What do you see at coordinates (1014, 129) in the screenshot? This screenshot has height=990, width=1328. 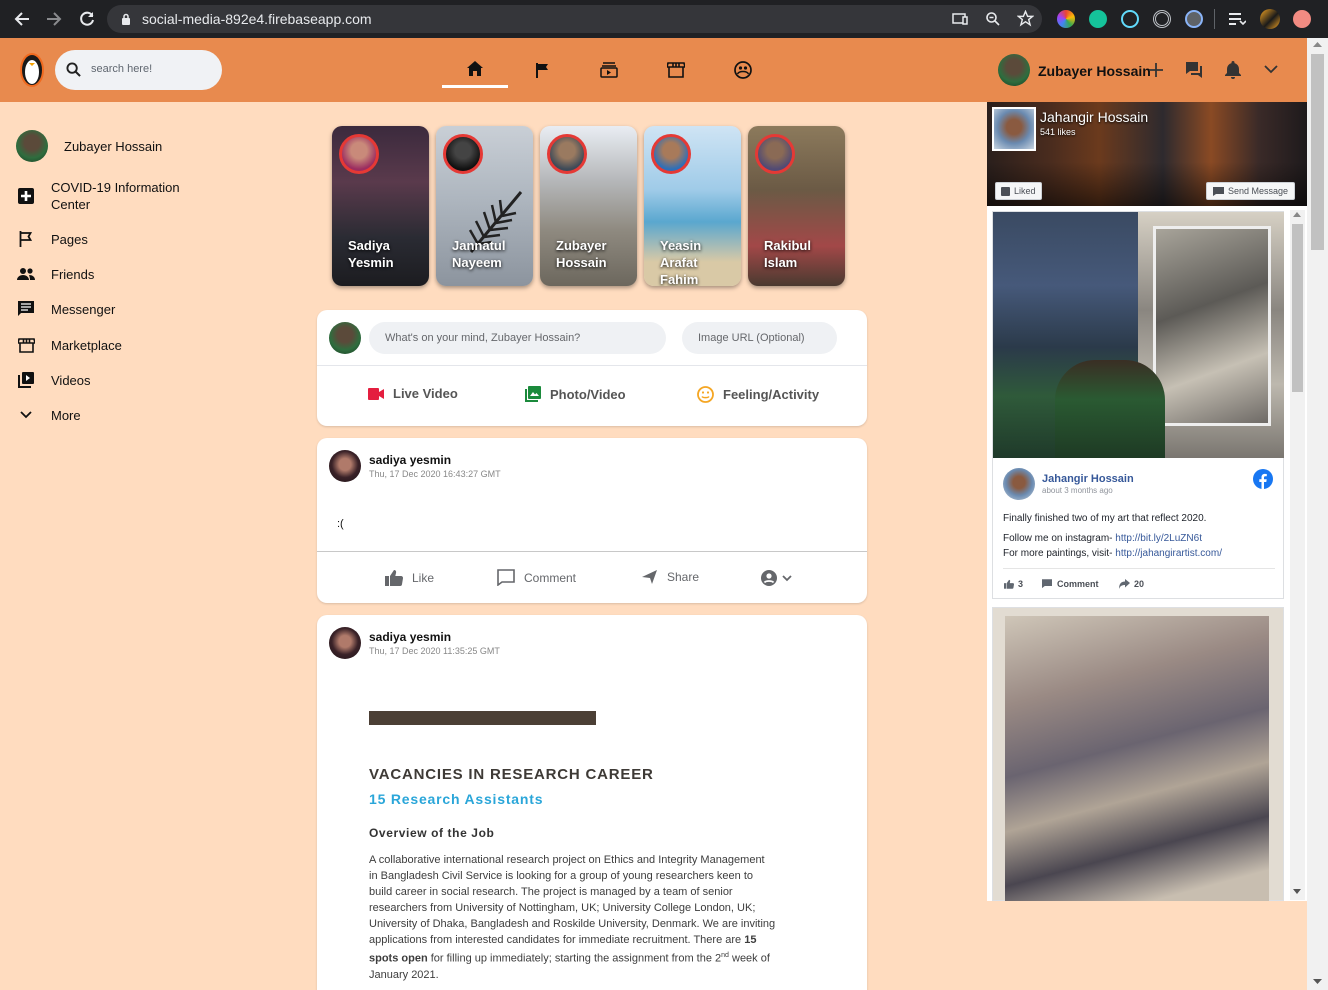 I see `page-profile-picture` at bounding box center [1014, 129].